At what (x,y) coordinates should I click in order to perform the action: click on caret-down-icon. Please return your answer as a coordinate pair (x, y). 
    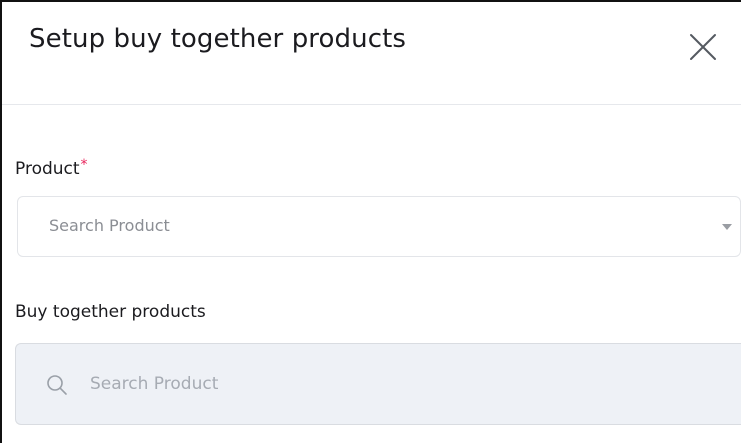
    Looking at the image, I should click on (727, 227).